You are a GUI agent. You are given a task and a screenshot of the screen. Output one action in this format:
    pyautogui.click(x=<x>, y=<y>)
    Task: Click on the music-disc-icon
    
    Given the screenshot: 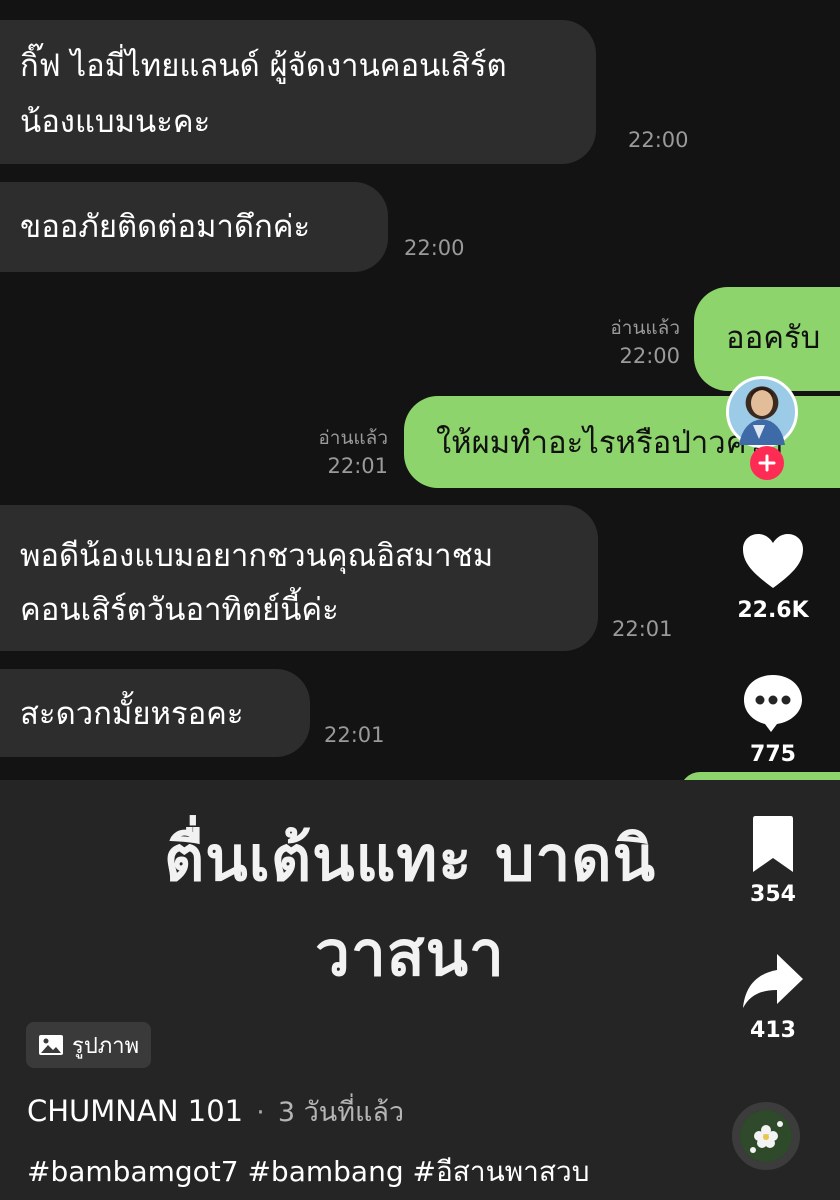 What is the action you would take?
    pyautogui.click(x=766, y=1136)
    